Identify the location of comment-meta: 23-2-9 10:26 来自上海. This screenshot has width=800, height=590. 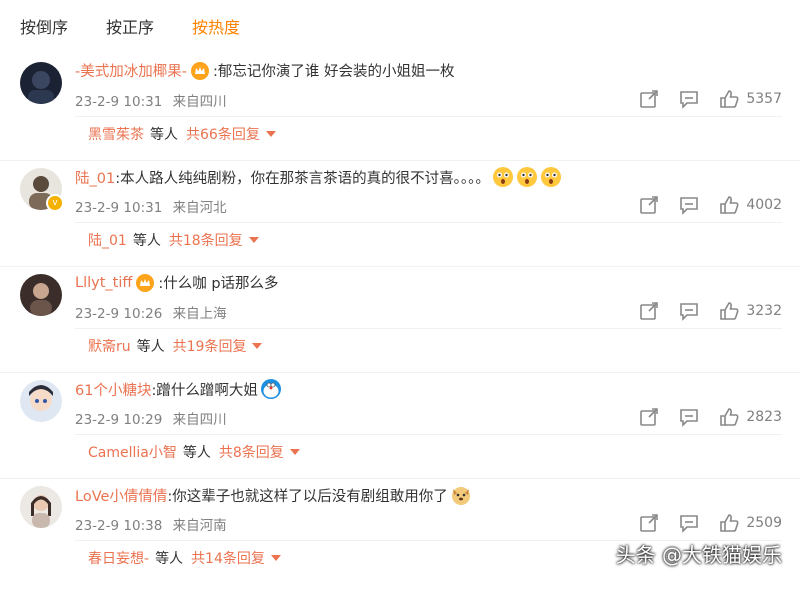
(151, 312).